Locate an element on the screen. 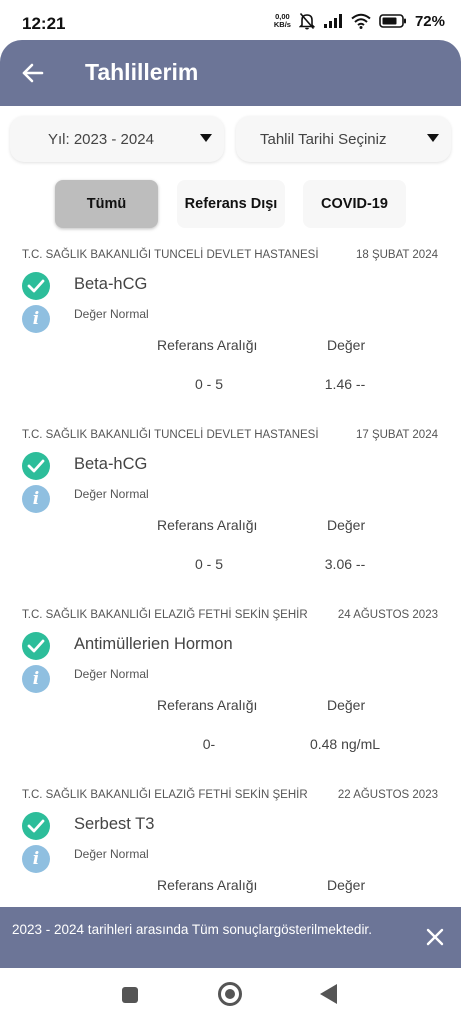 This screenshot has height=1024, width=461. app-bar: Tahlillerim is located at coordinates (230, 73).